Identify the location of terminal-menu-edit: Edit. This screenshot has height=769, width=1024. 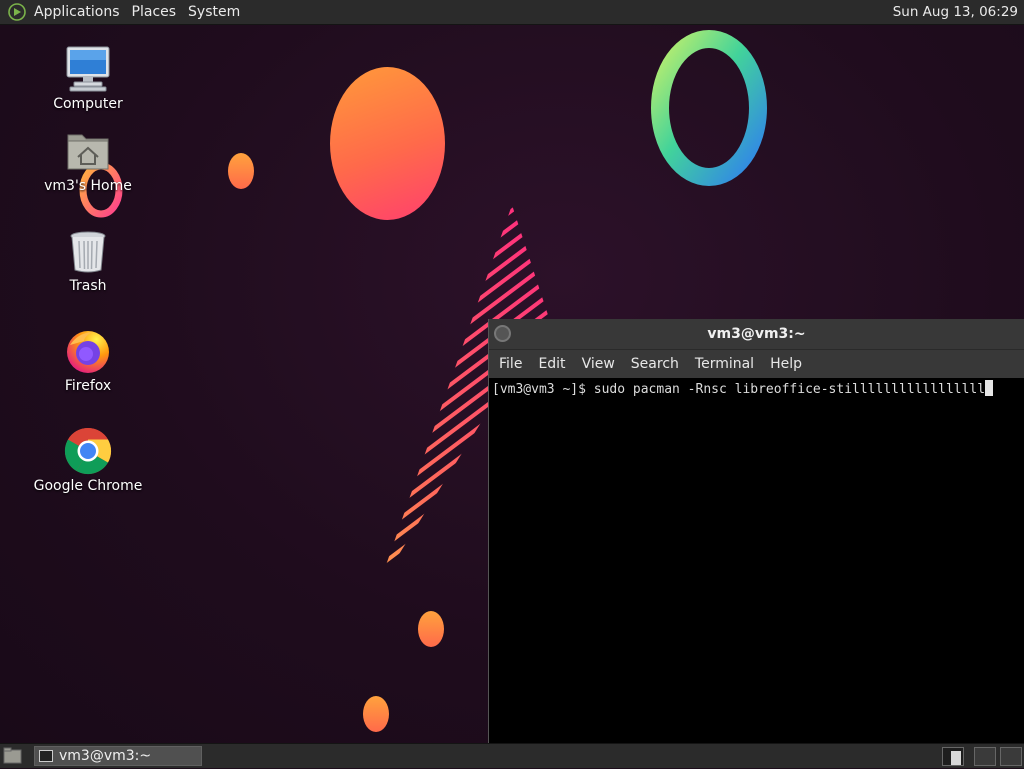
(551, 364).